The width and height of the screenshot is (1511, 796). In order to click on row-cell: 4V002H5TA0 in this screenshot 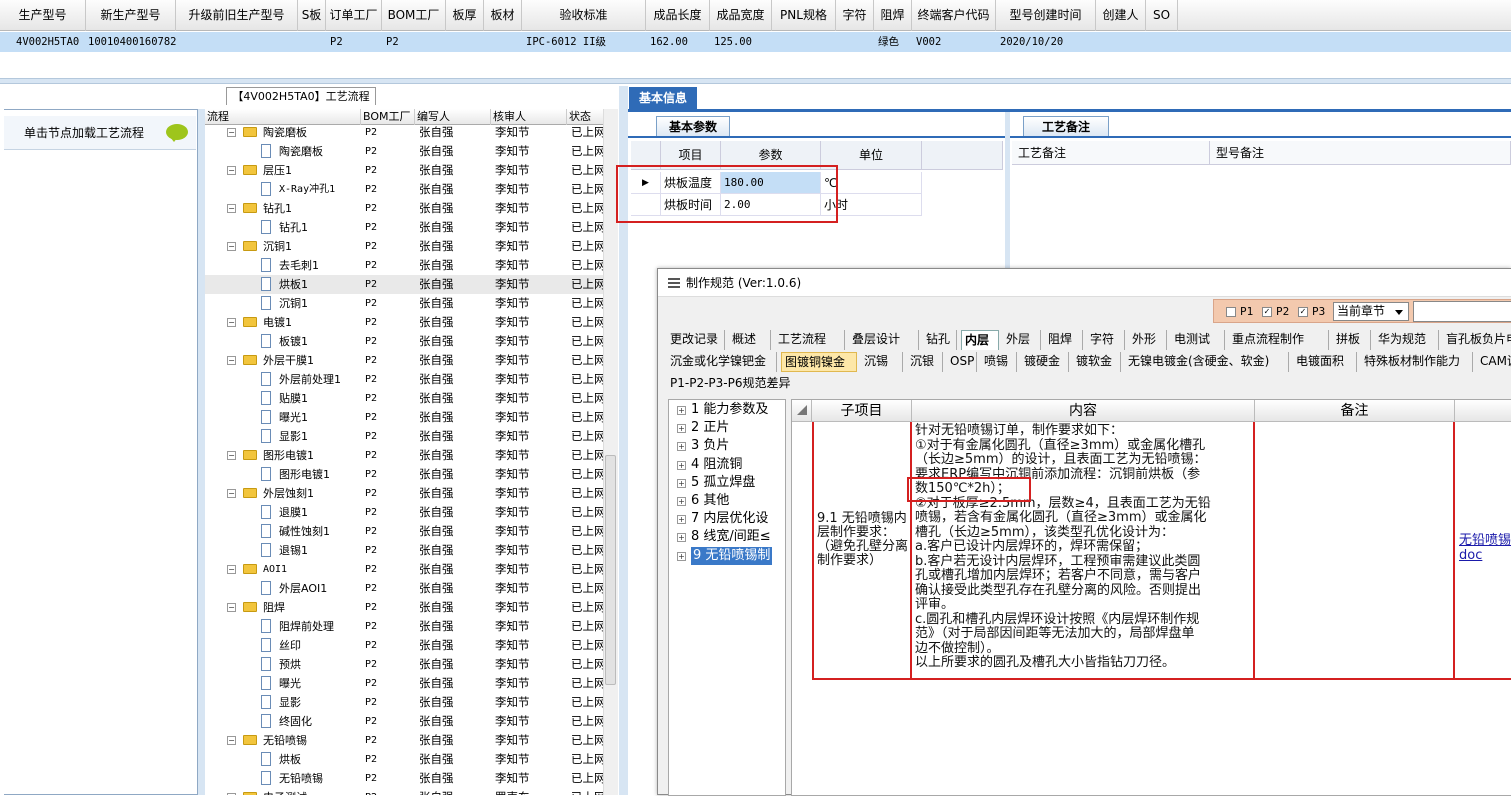, I will do `click(47, 42)`.